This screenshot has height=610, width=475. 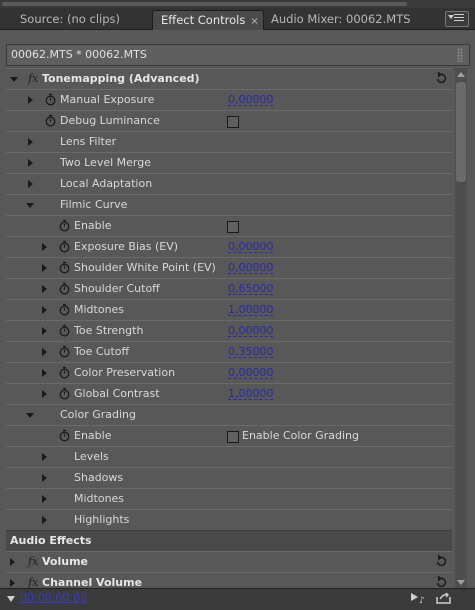 What do you see at coordinates (107, 99) in the screenshot?
I see `param-label: Manual Exposure` at bounding box center [107, 99].